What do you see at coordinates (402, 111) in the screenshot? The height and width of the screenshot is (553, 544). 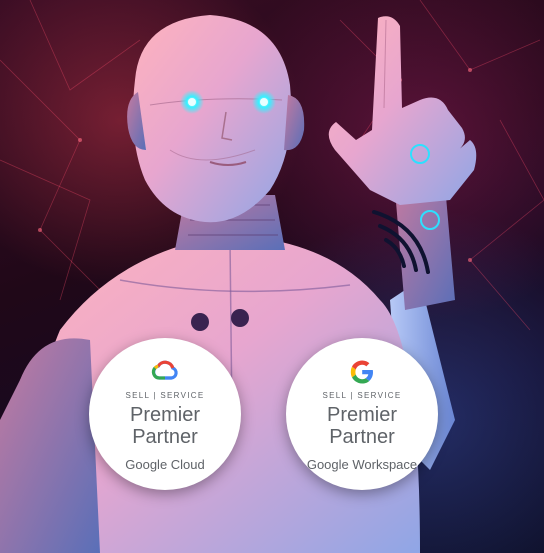 I see `robot-hand-pointing` at bounding box center [402, 111].